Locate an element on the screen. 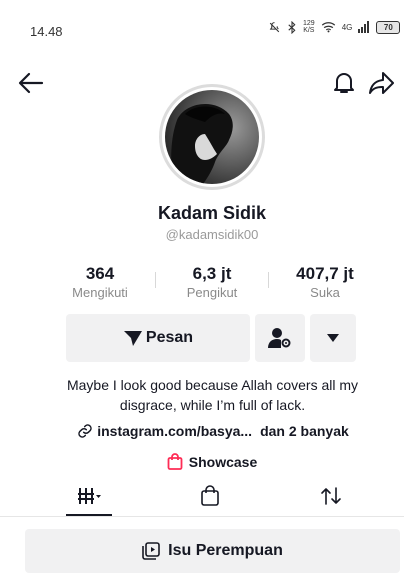 The height and width of the screenshot is (581, 404). tab-videos is located at coordinates (89, 496).